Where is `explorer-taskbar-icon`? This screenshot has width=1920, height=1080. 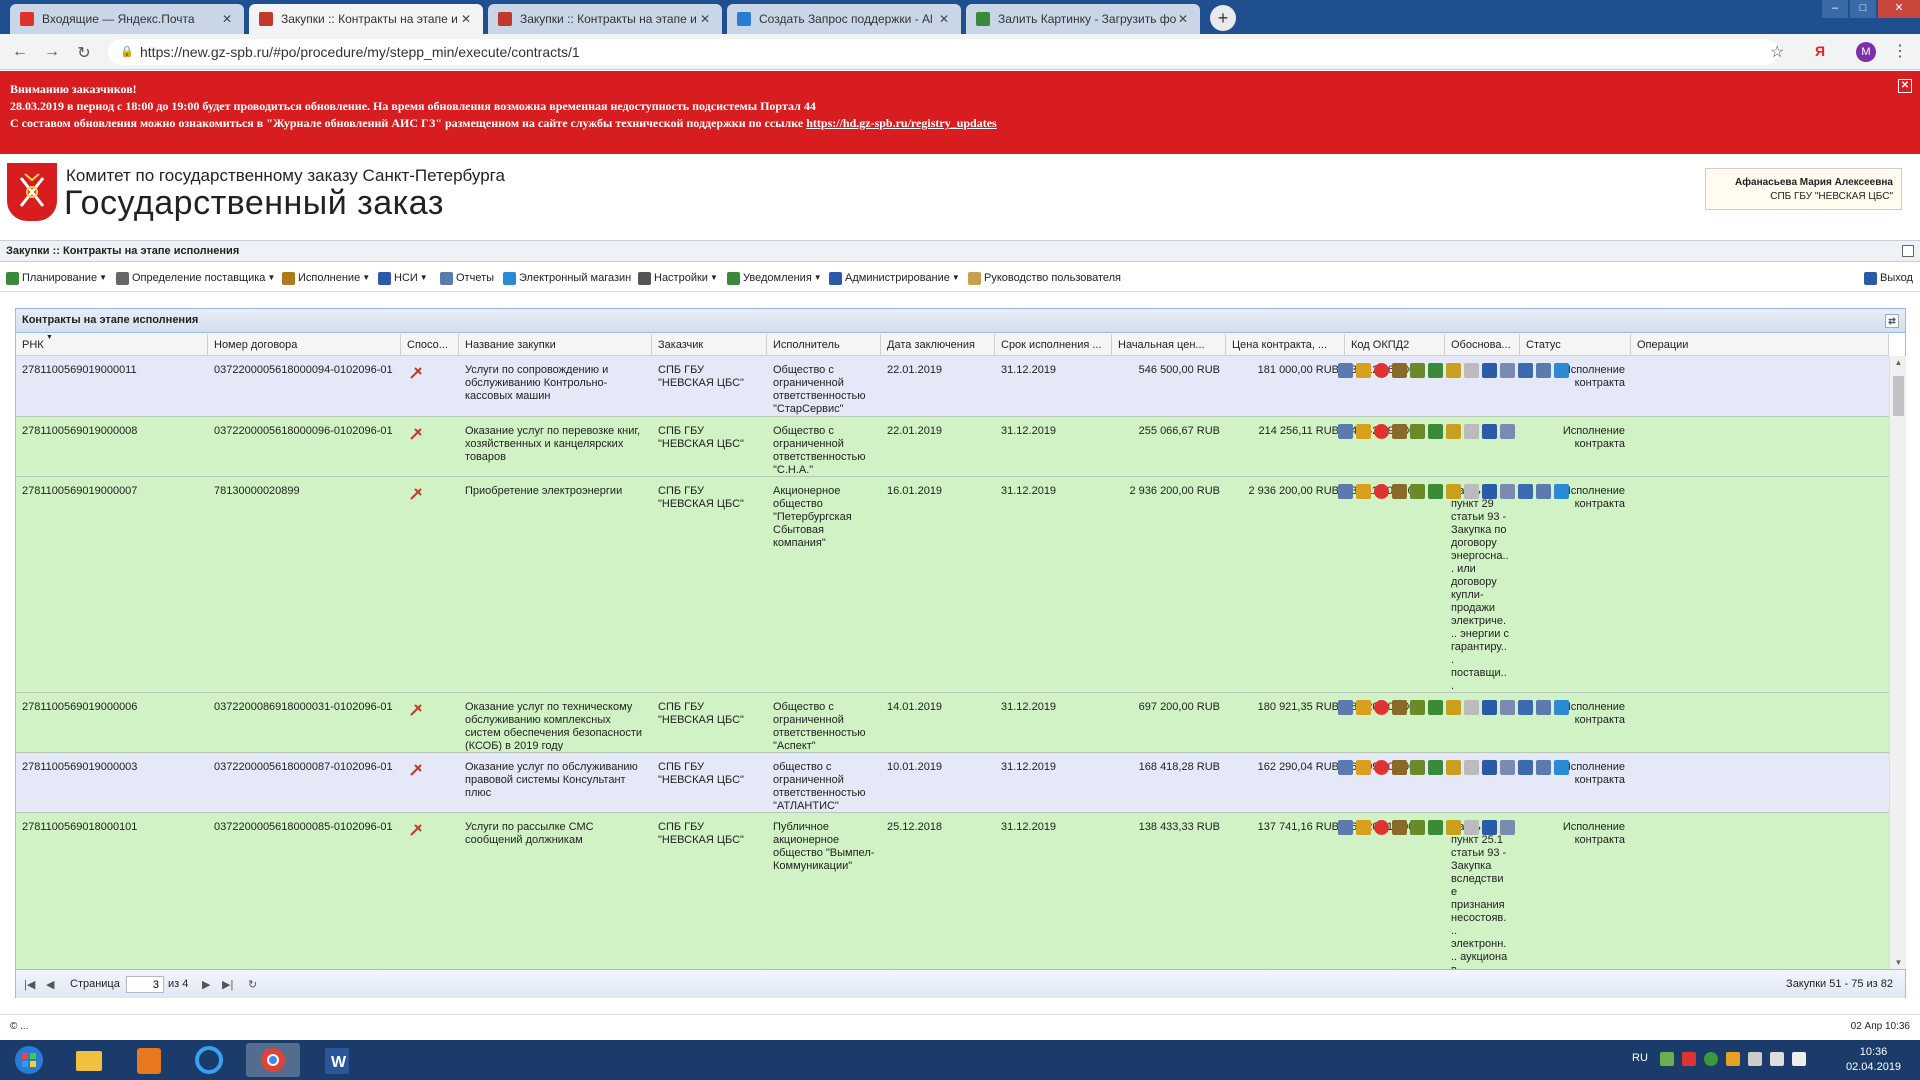
explorer-taskbar-icon is located at coordinates (89, 1060).